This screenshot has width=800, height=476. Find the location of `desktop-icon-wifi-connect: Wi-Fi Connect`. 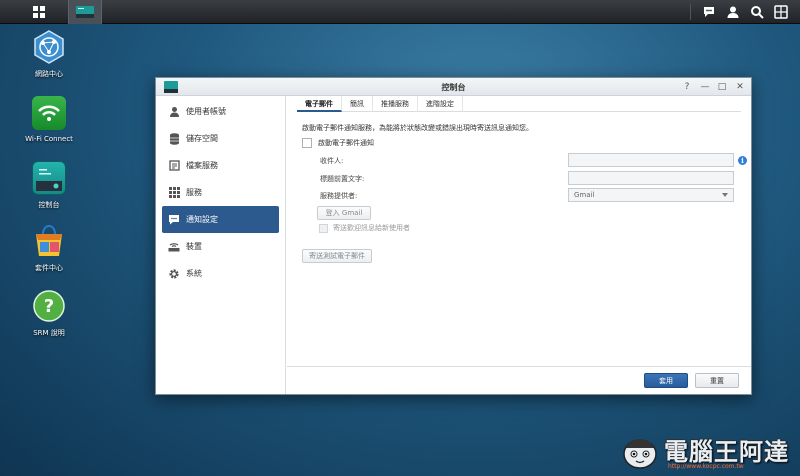

desktop-icon-wifi-connect: Wi-Fi Connect is located at coordinates (49, 119).